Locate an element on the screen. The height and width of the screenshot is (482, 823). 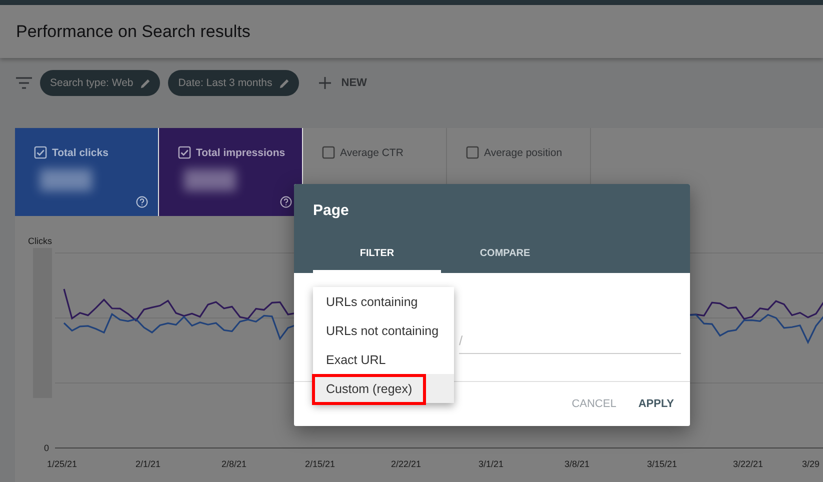
axis-tick: 1/25/21 is located at coordinates (62, 464).